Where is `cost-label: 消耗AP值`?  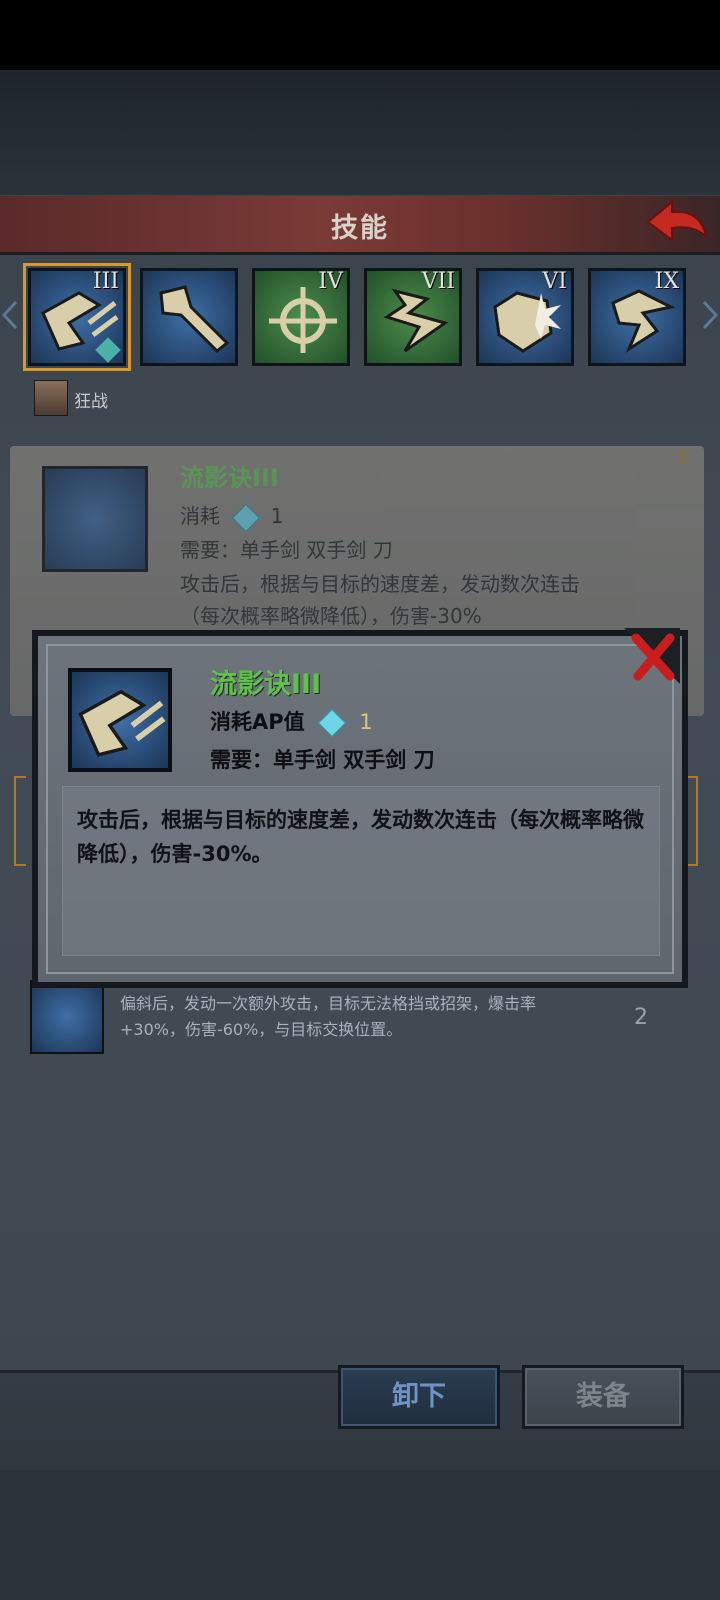
cost-label: 消耗AP值 is located at coordinates (257, 722).